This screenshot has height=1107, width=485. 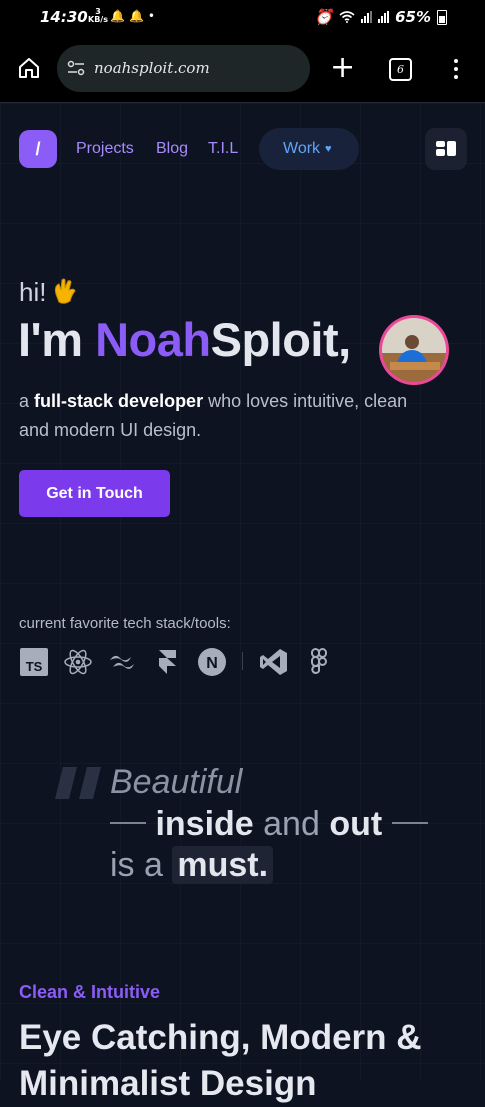 What do you see at coordinates (152, 68) in the screenshot?
I see `url-text: noahsploit.com` at bounding box center [152, 68].